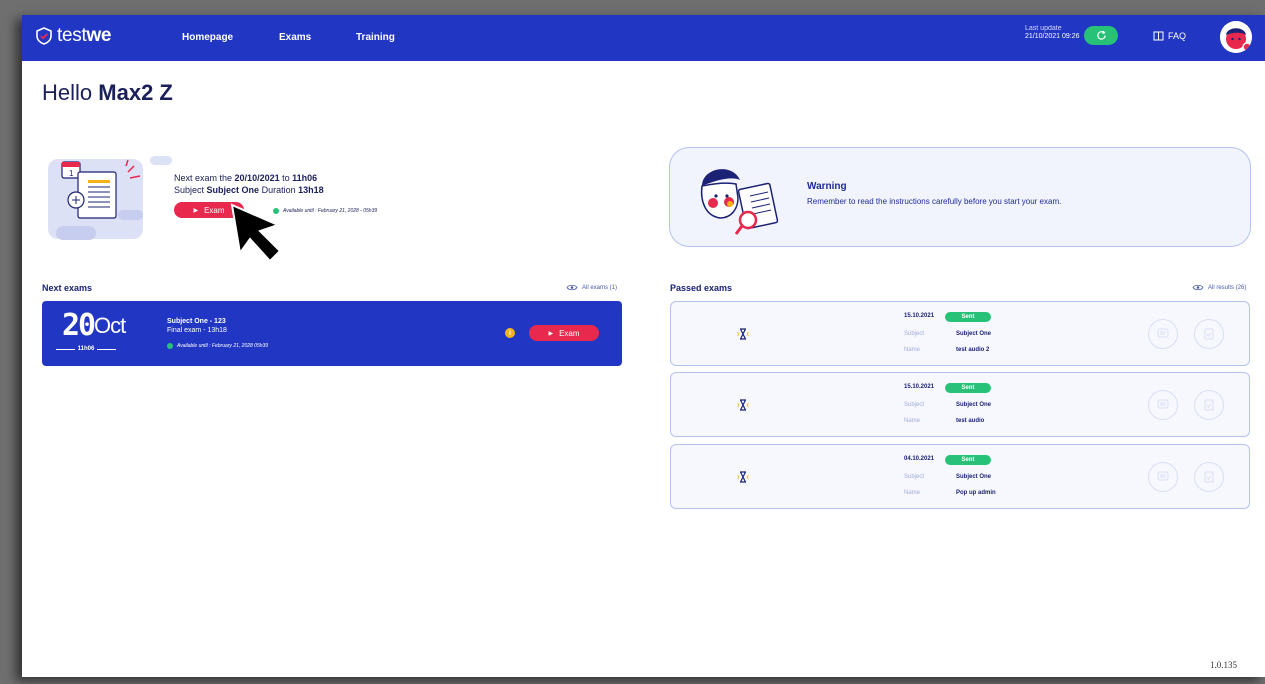  I want to click on all-results-label: All results (26), so click(1227, 287).